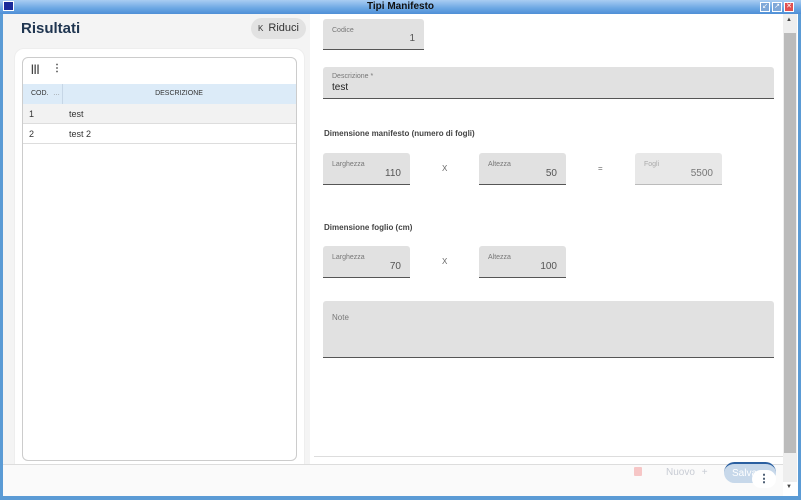 The height and width of the screenshot is (500, 801). I want to click on foglio-larghezza-field: Larghezza 70, so click(366, 262).